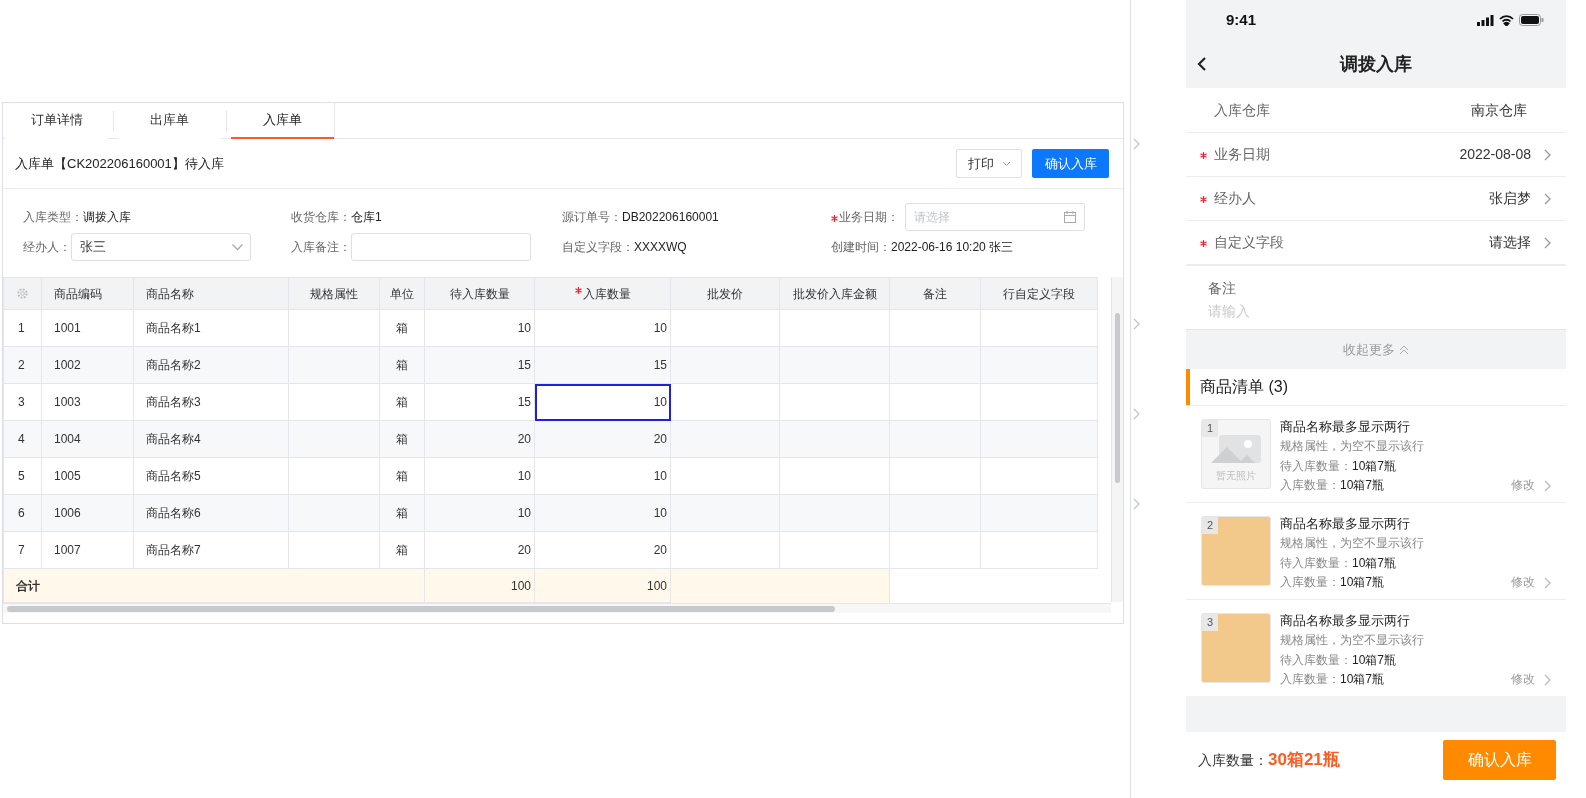 This screenshot has width=1586, height=798. I want to click on handler-select: 张三, so click(161, 247).